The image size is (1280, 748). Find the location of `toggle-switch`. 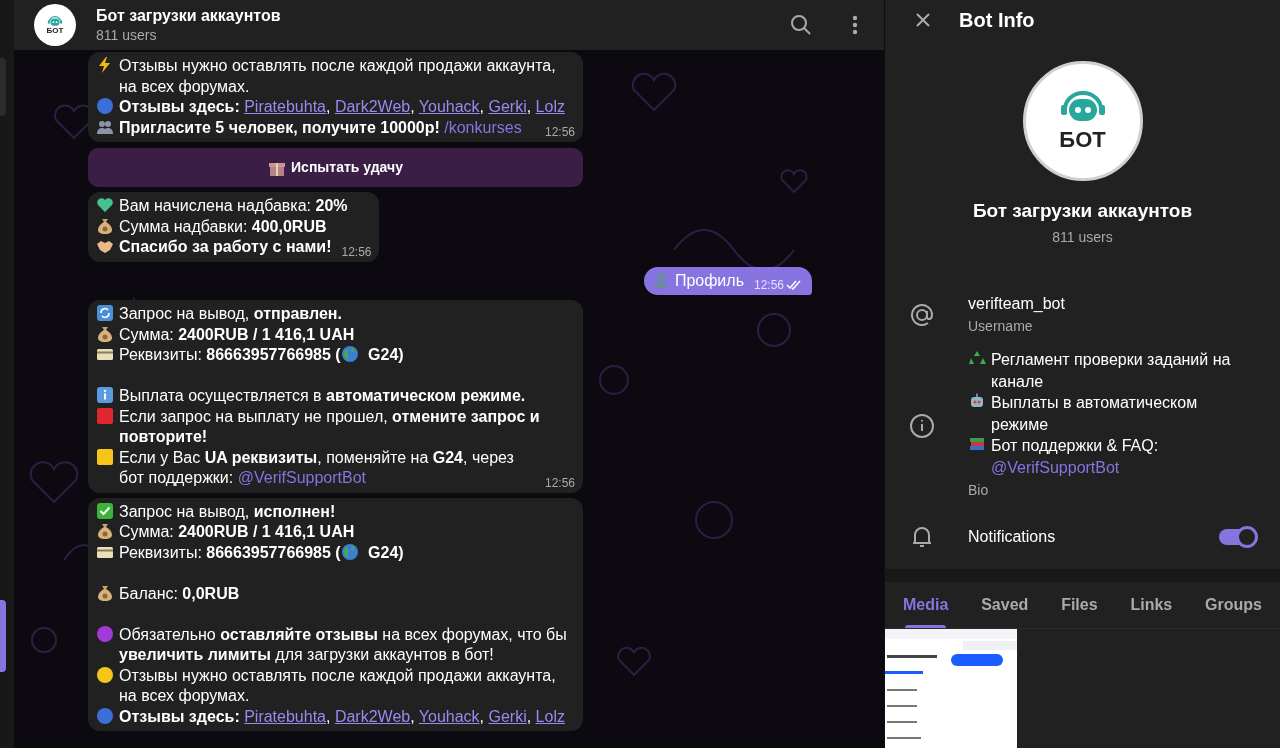

toggle-switch is located at coordinates (1237, 537).